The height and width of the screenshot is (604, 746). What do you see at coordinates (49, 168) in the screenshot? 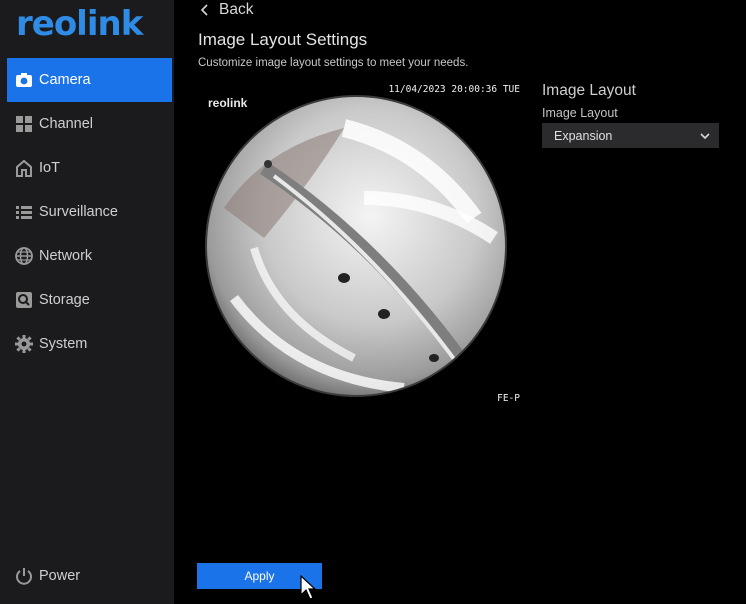
I see `sidebar-item-label: IoT` at bounding box center [49, 168].